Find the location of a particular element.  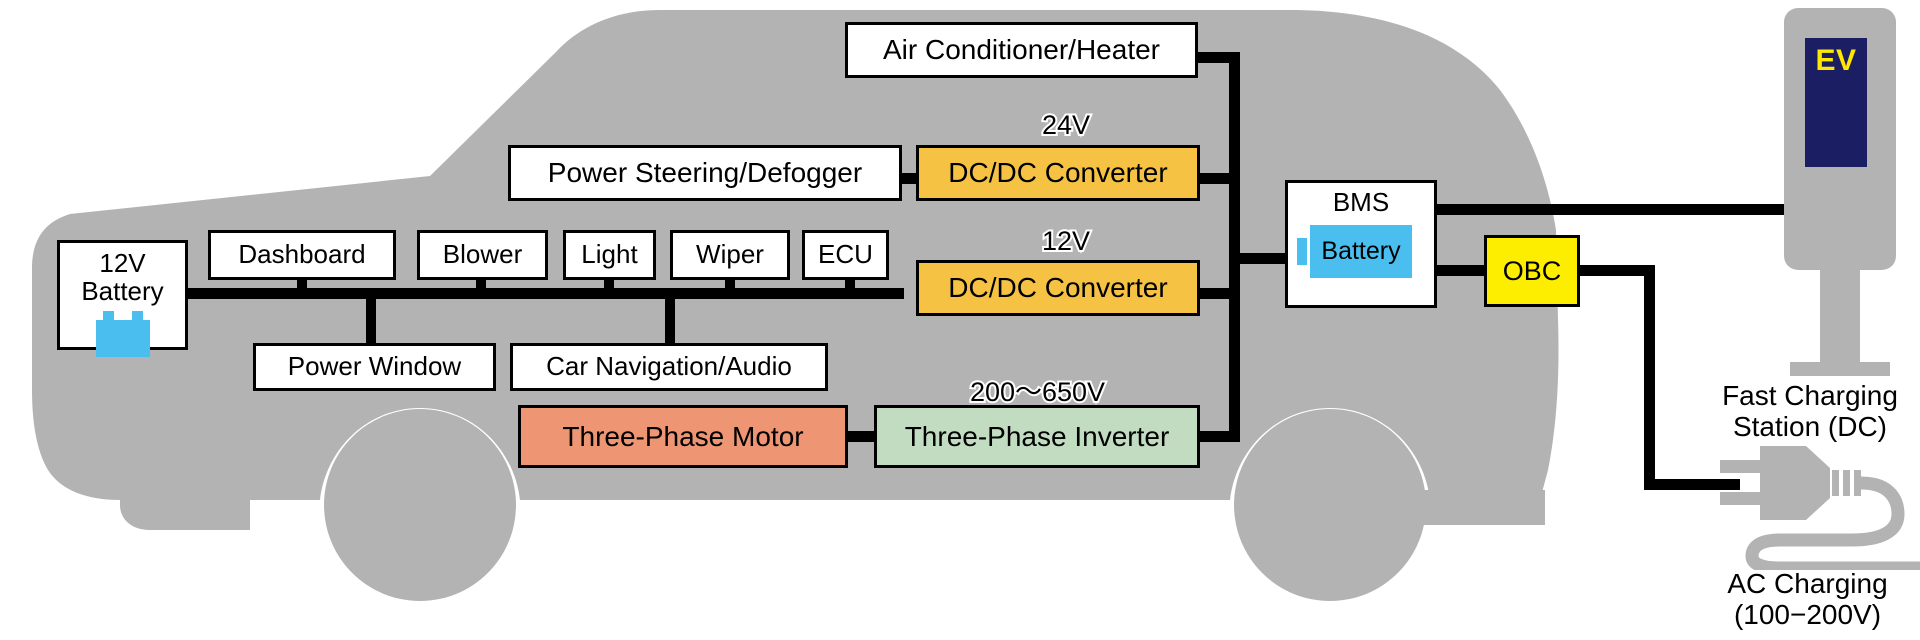

dcdc-24v-label: DC/DC Converter is located at coordinates (1058, 173).